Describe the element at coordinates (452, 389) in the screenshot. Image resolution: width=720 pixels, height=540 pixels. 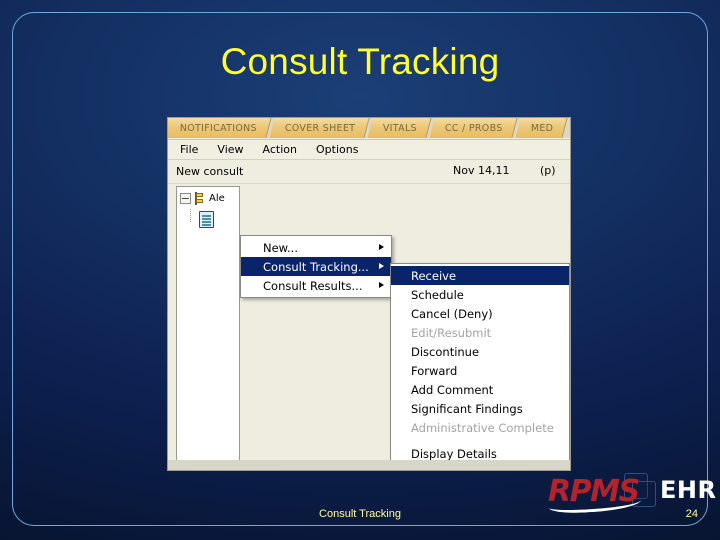
I see `submenu-item-add-comment-label: Add Comment` at that location.